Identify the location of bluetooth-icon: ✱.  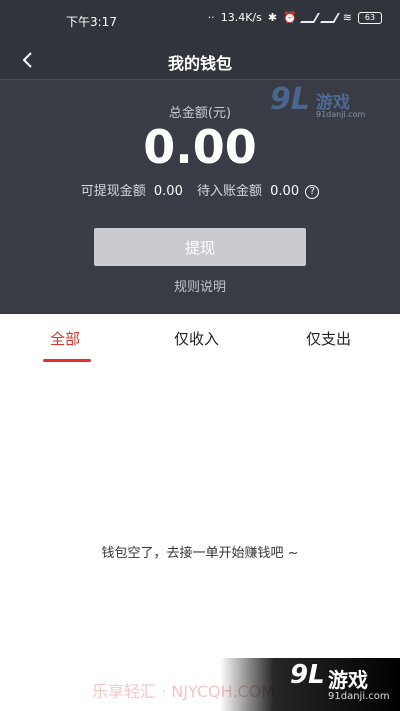
(272, 17).